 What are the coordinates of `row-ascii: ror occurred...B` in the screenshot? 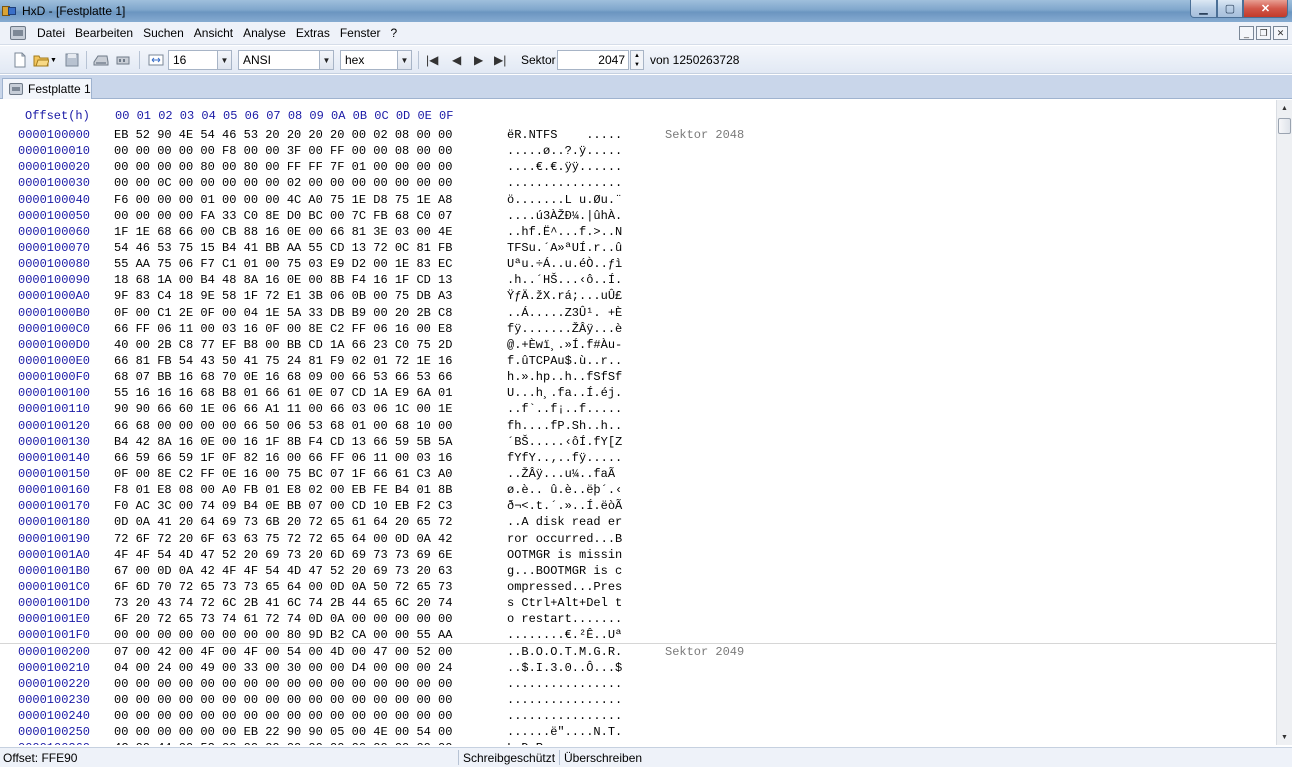 It's located at (564, 539).